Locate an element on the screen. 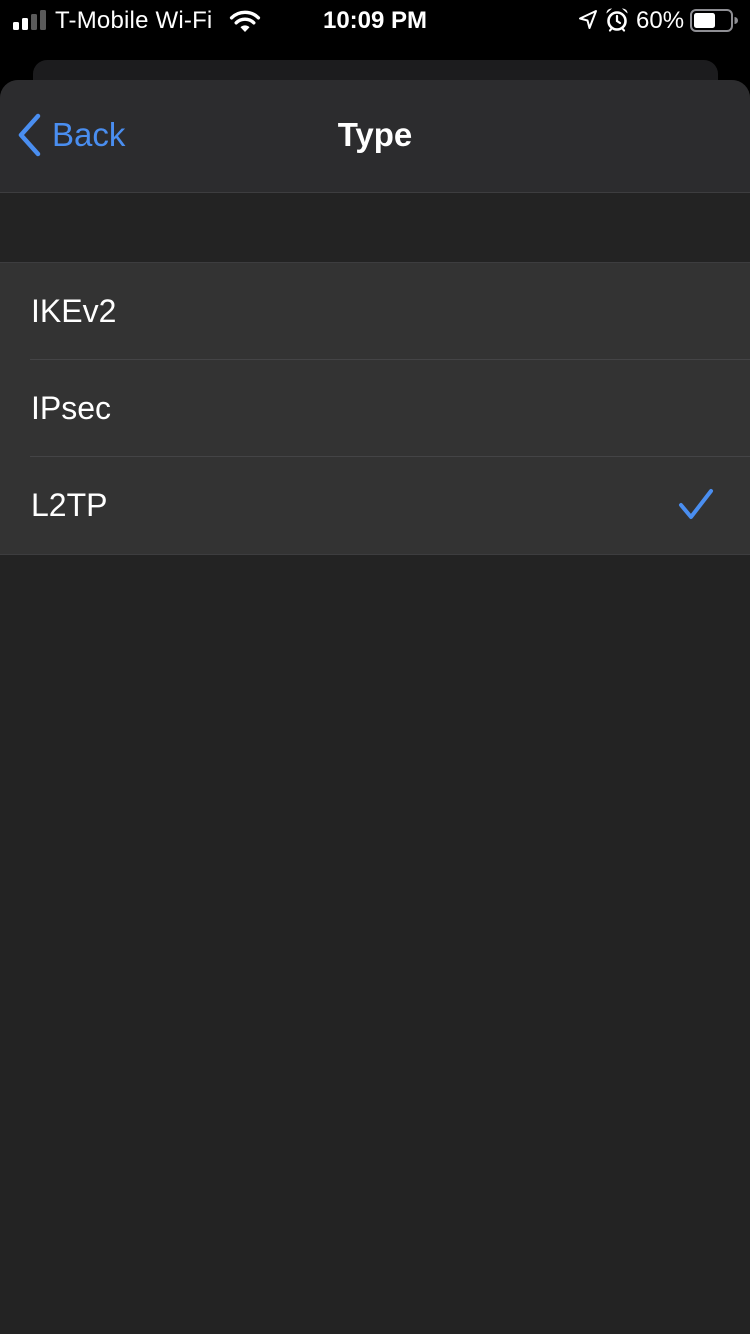  list-item-label: L2TP is located at coordinates (69, 505).